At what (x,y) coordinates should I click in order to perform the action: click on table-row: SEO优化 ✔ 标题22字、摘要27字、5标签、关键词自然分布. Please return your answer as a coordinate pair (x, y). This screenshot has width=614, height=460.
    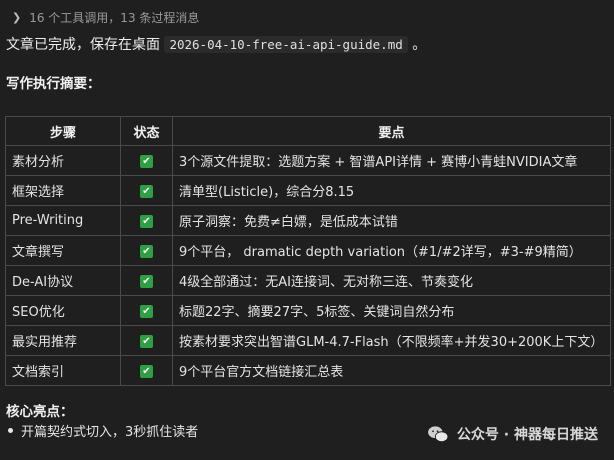
    Looking at the image, I should click on (308, 310).